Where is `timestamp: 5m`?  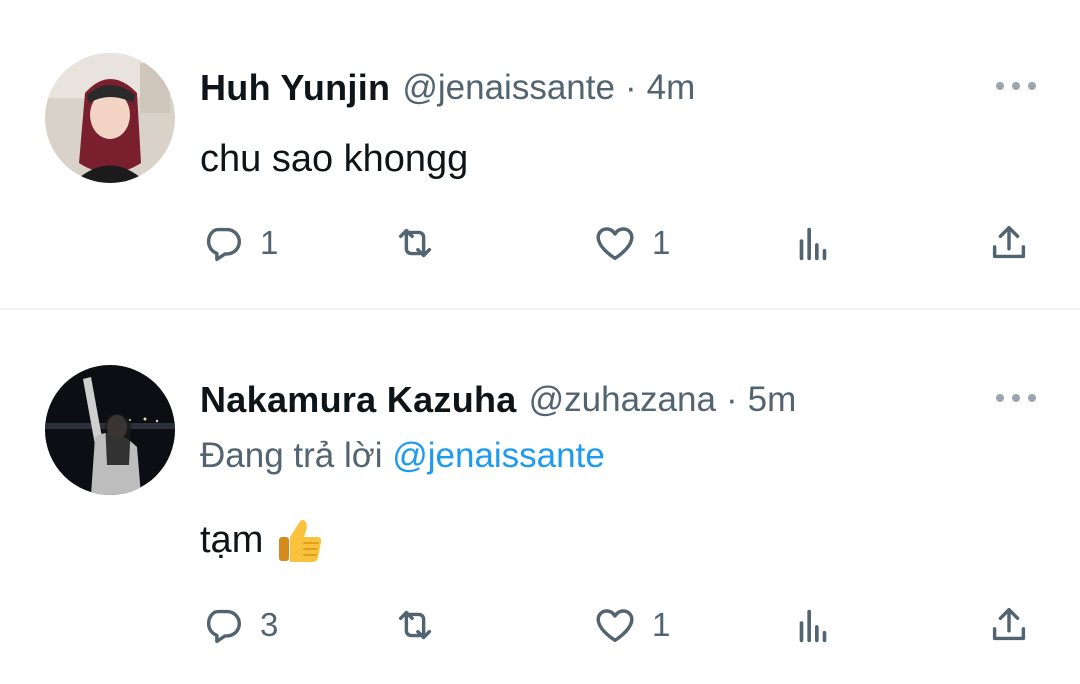
timestamp: 5m is located at coordinates (772, 400).